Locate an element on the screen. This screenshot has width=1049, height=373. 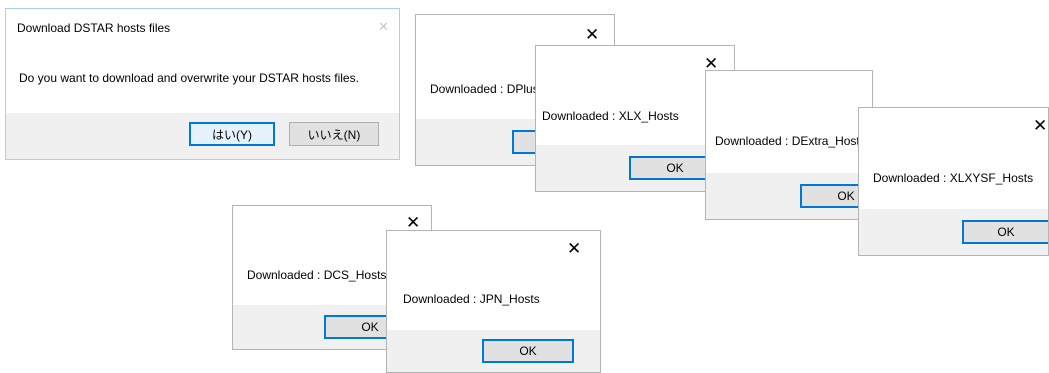
message-box-xlxysf: ✕ Downloaded : XLXYSF_Hosts OK is located at coordinates (953, 181).